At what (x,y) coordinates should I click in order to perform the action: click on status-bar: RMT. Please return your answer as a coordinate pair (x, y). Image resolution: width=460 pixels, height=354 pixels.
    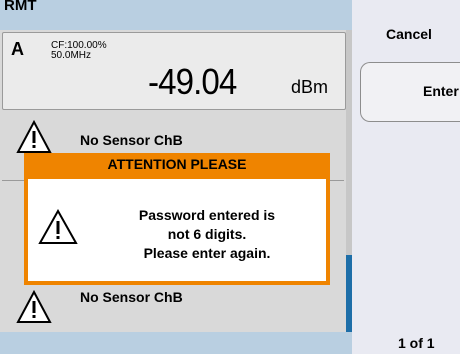
    Looking at the image, I should click on (176, 15).